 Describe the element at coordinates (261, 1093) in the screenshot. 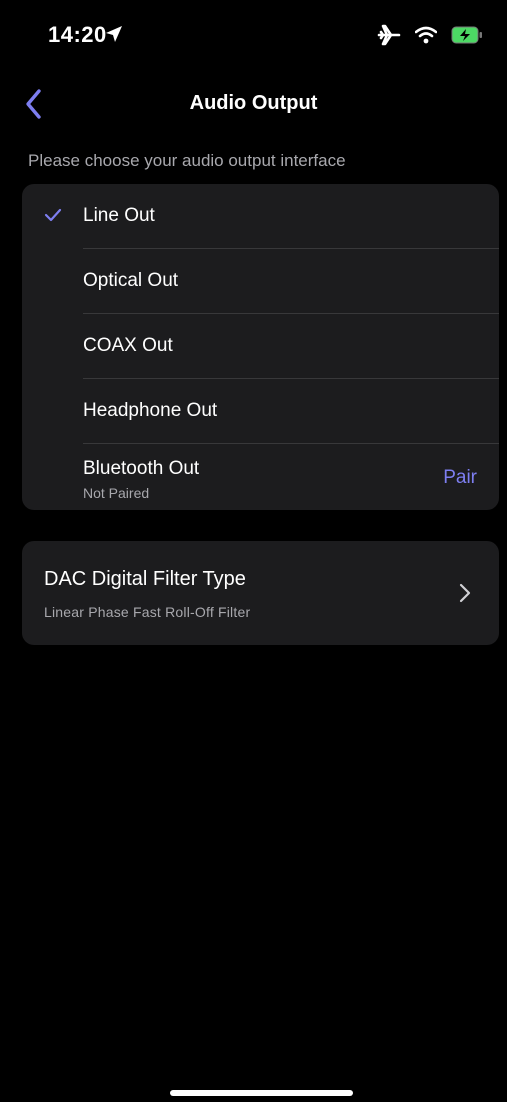

I see `home-indicator` at that location.